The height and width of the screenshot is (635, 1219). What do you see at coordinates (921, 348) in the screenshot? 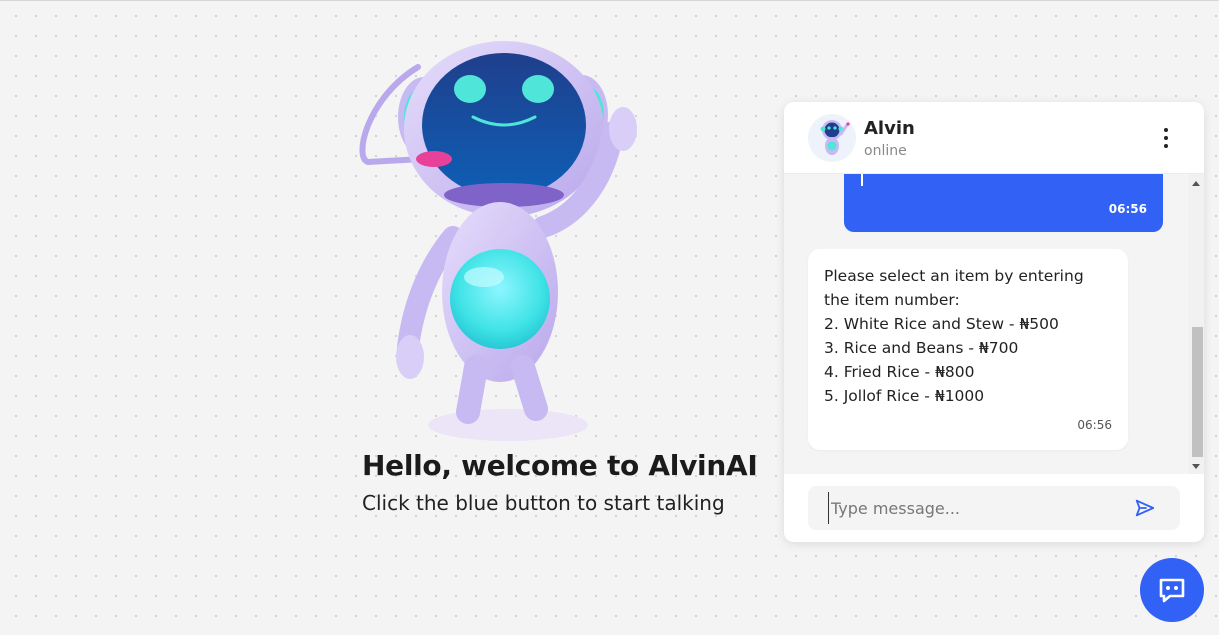
I see `bot-message-line: 3. Rice and Beans - ₦700` at bounding box center [921, 348].